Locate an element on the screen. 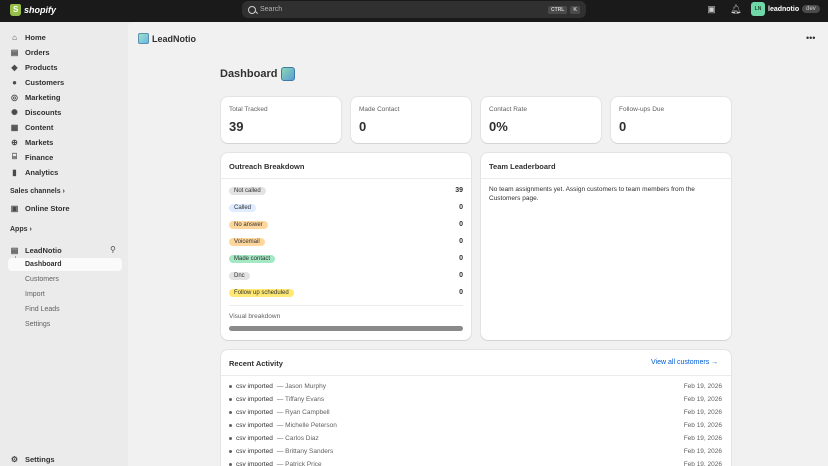 The height and width of the screenshot is (466, 828). status-row-made-contact: Made contact 0 is located at coordinates (346, 258).